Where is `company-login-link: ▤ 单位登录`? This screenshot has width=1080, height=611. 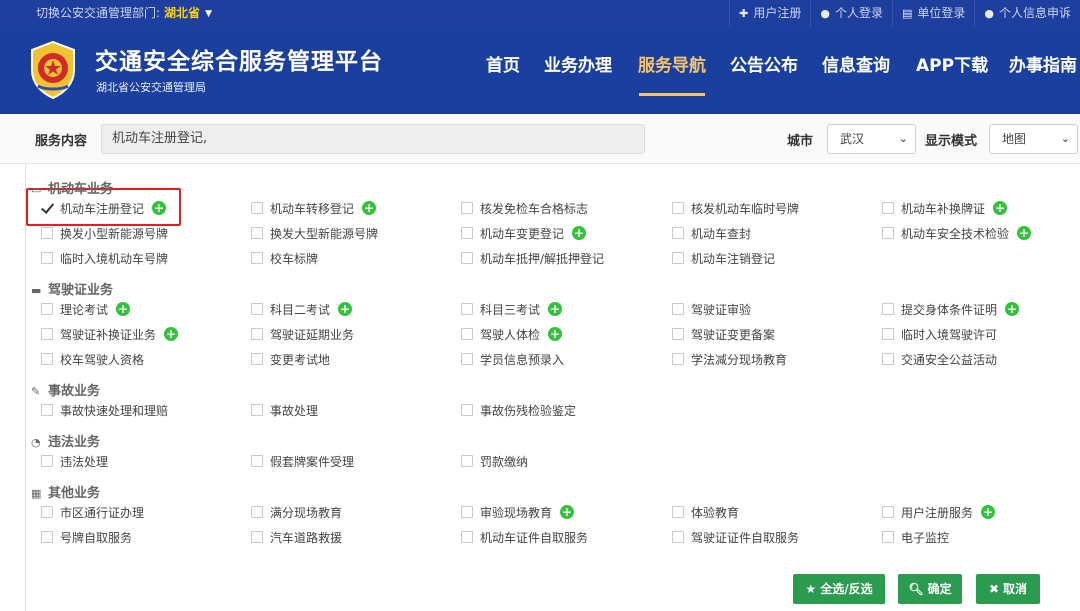
company-login-link: ▤ 单位登录 is located at coordinates (932, 13).